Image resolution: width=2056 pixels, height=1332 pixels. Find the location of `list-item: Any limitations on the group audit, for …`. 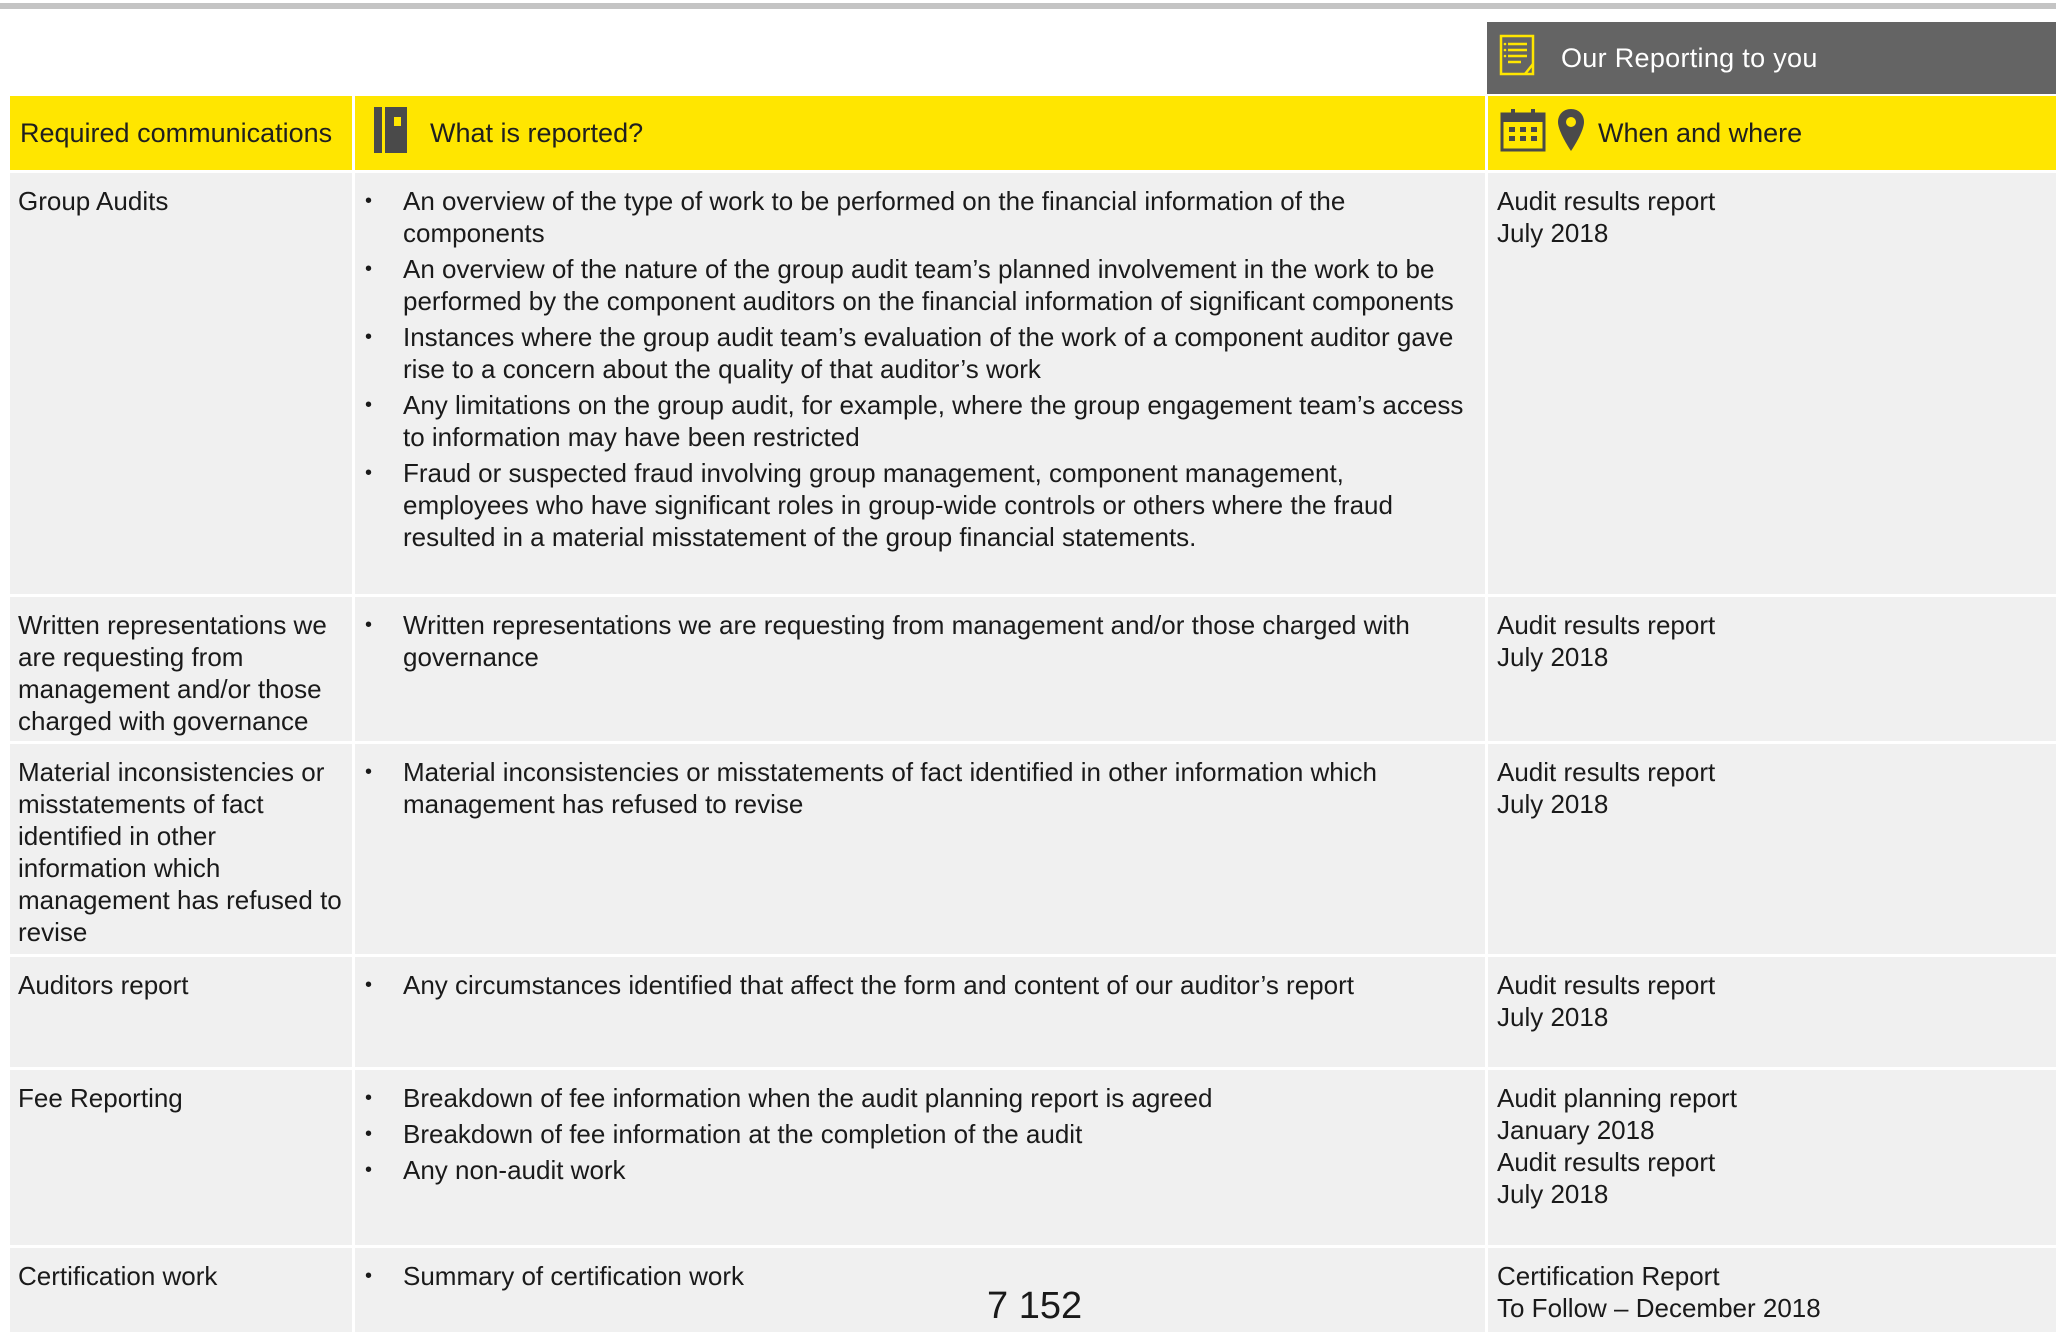

list-item: Any limitations on the group audit, for … is located at coordinates (920, 421).